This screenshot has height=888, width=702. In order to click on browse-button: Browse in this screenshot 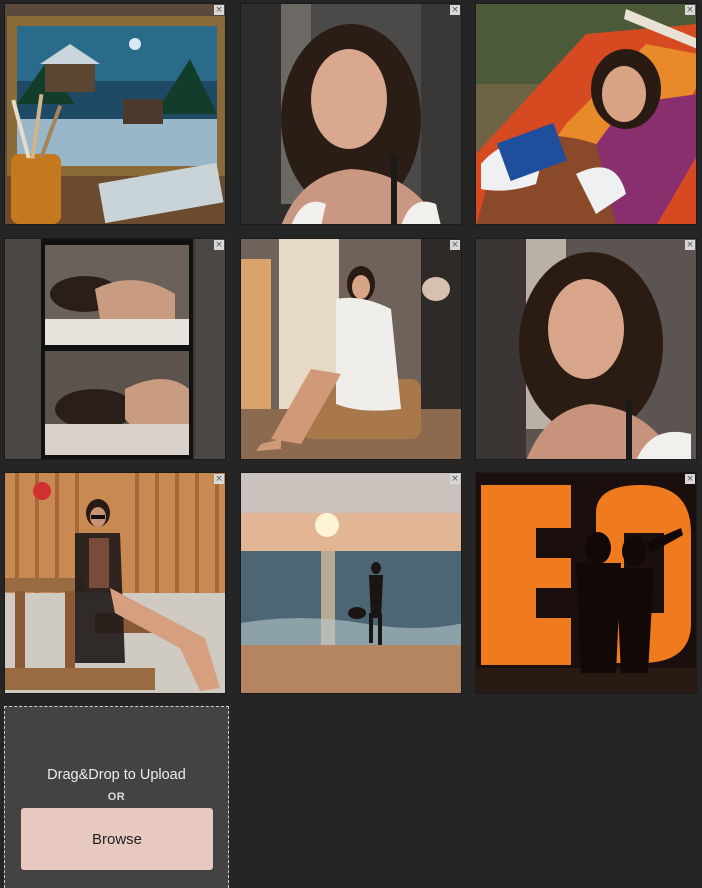, I will do `click(117, 839)`.